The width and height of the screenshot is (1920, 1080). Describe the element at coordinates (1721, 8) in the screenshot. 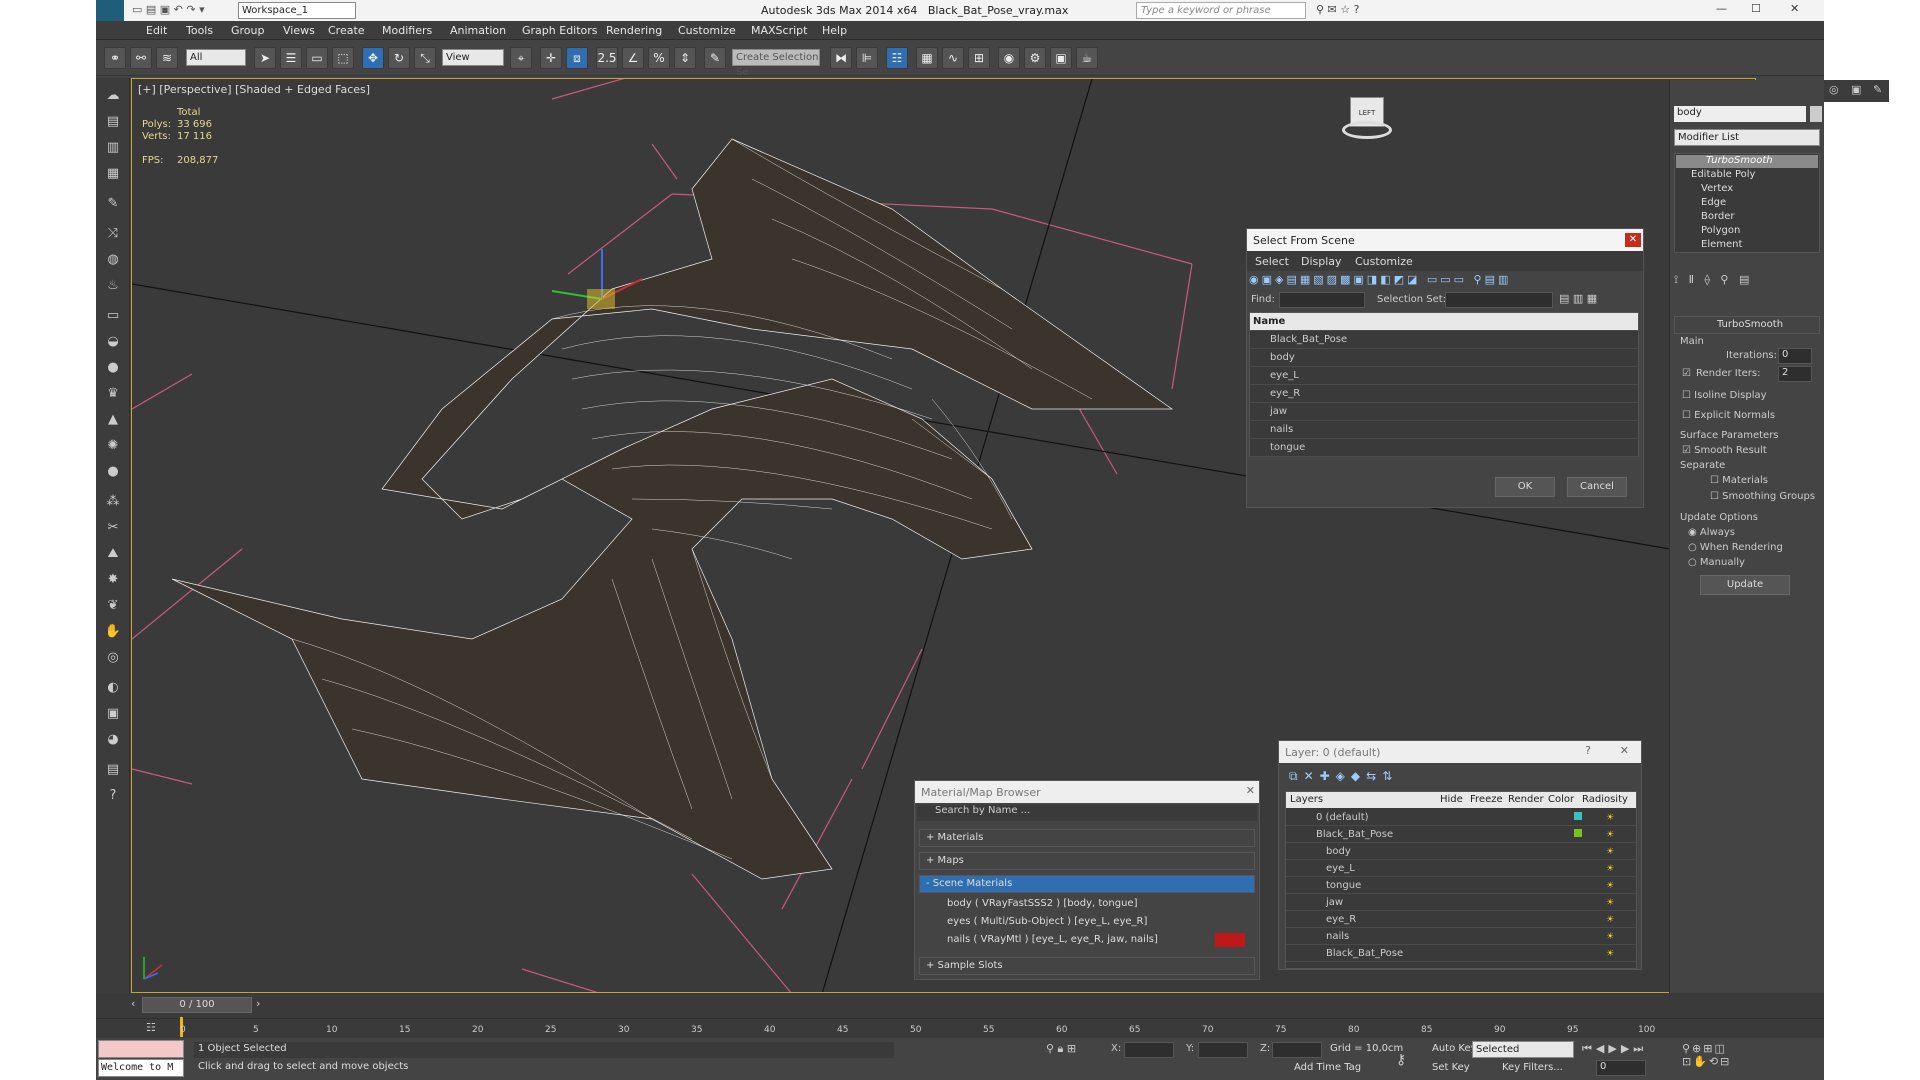

I see `minimize-icon: —` at that location.